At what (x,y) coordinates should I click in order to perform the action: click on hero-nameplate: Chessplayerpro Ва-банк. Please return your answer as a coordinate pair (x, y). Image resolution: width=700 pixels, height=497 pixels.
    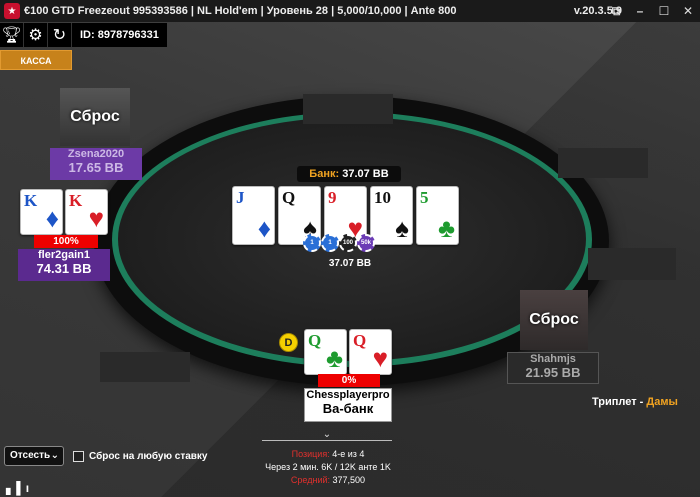
    Looking at the image, I should click on (348, 405).